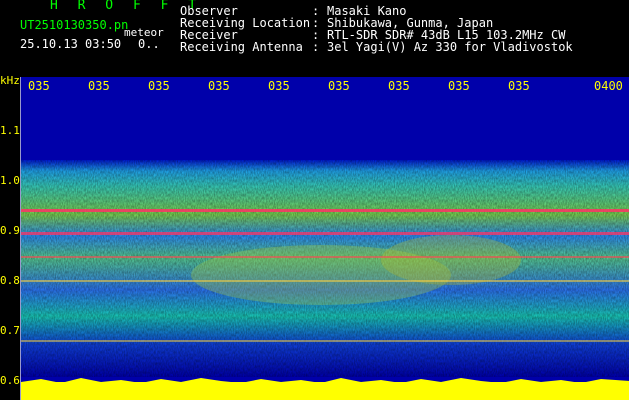  What do you see at coordinates (74, 25) in the screenshot?
I see `file-name: UT2510130350.pn` at bounding box center [74, 25].